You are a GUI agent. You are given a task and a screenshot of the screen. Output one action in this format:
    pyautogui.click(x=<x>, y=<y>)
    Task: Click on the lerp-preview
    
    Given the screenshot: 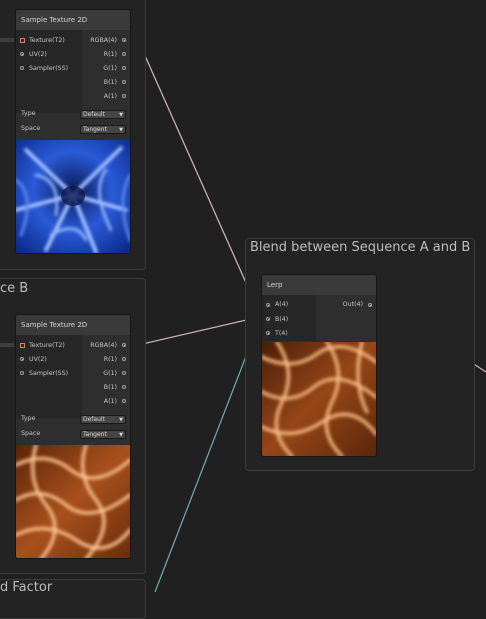 What is the action you would take?
    pyautogui.click(x=319, y=399)
    